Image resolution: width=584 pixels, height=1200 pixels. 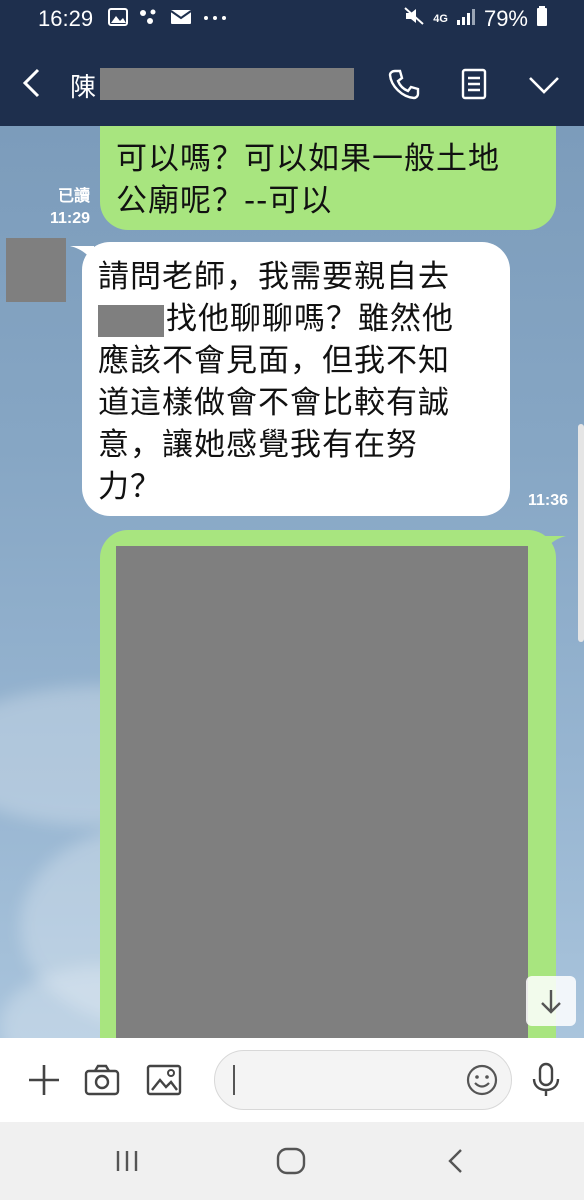 I want to click on back-arrow-icon, so click(x=455, y=1161).